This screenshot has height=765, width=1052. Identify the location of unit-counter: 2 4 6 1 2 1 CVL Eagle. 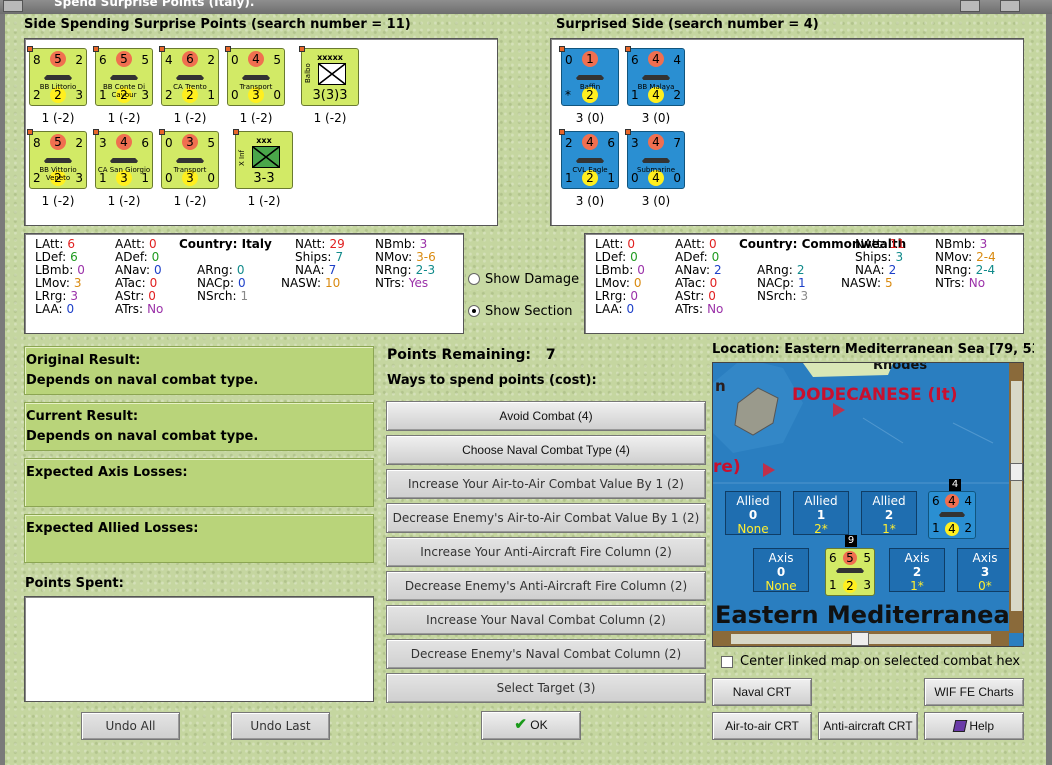
(589, 159).